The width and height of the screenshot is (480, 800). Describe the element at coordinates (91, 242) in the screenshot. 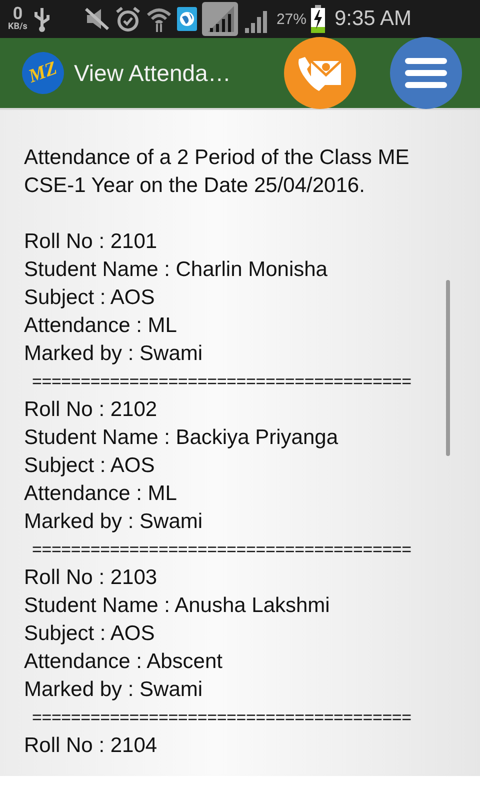

I see `record-line: Roll No : 2101` at that location.